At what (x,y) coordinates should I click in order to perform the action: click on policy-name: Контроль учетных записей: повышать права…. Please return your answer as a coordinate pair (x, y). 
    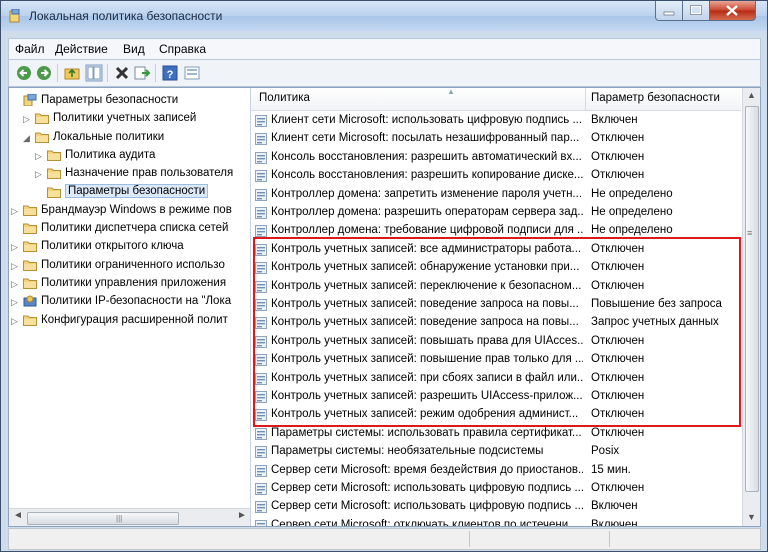
    Looking at the image, I should click on (427, 340).